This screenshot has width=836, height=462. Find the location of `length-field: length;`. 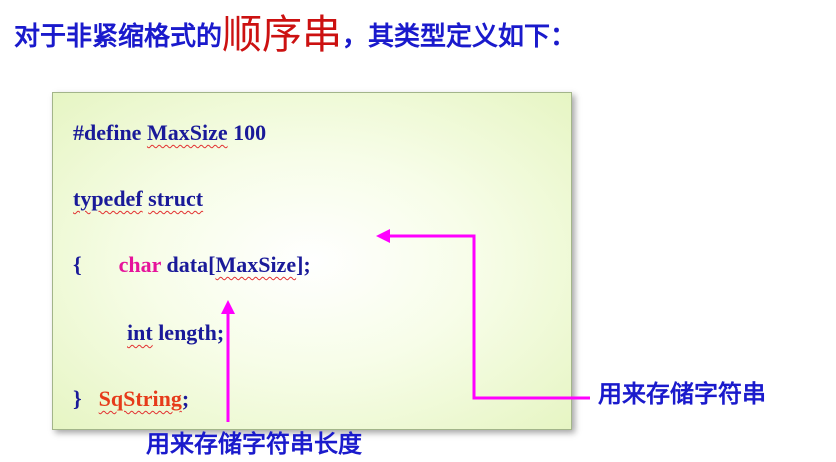

length-field: length; is located at coordinates (191, 332).